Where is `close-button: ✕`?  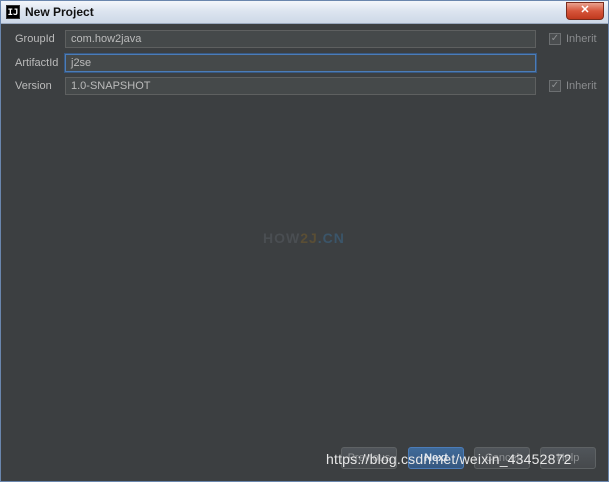 close-button: ✕ is located at coordinates (585, 11).